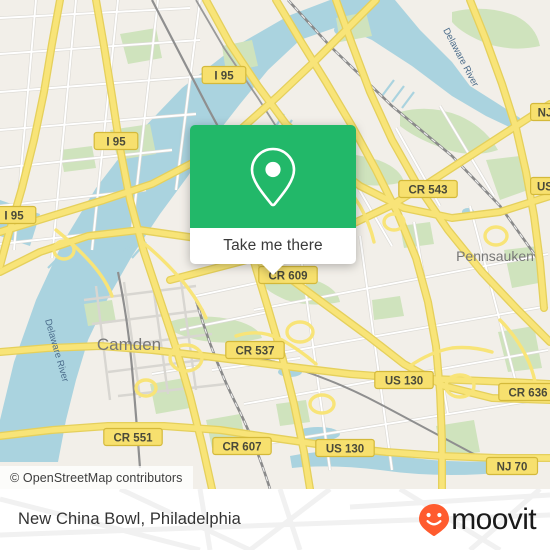 Image resolution: width=550 pixels, height=550 pixels. I want to click on road-shield-label: NJ, so click(544, 113).